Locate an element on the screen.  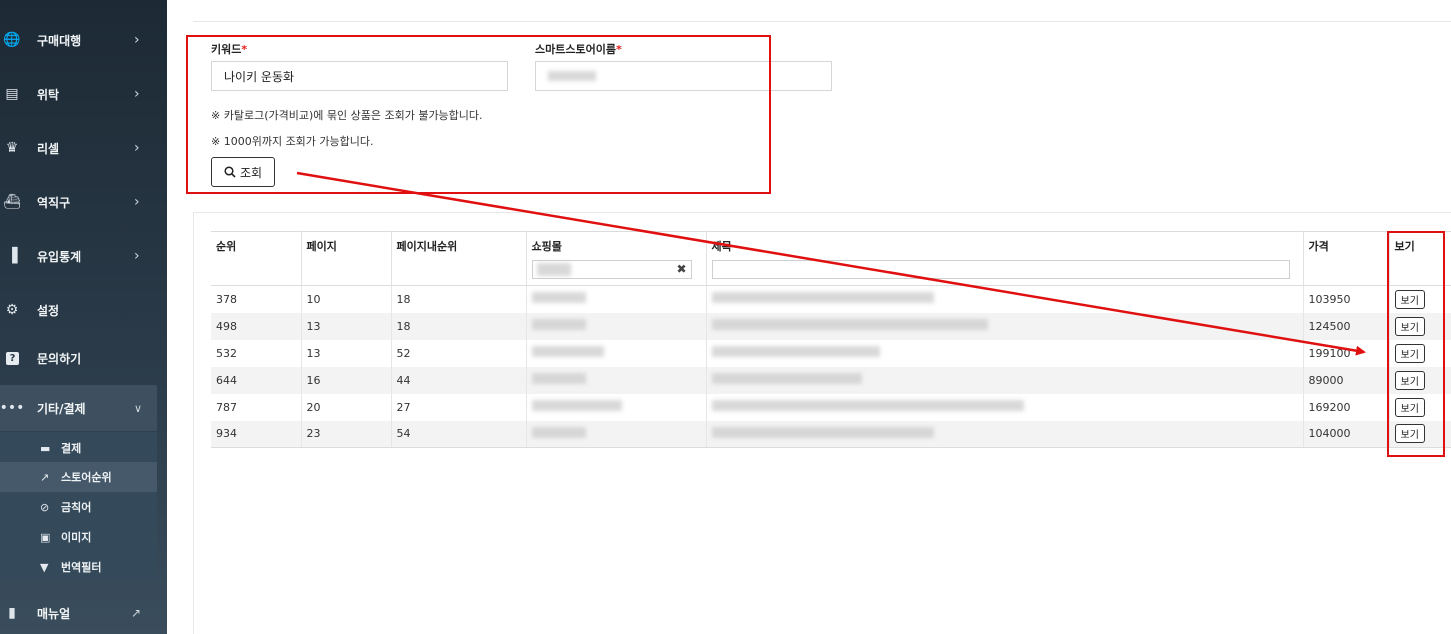
cell-price: 124500 is located at coordinates (1346, 326).